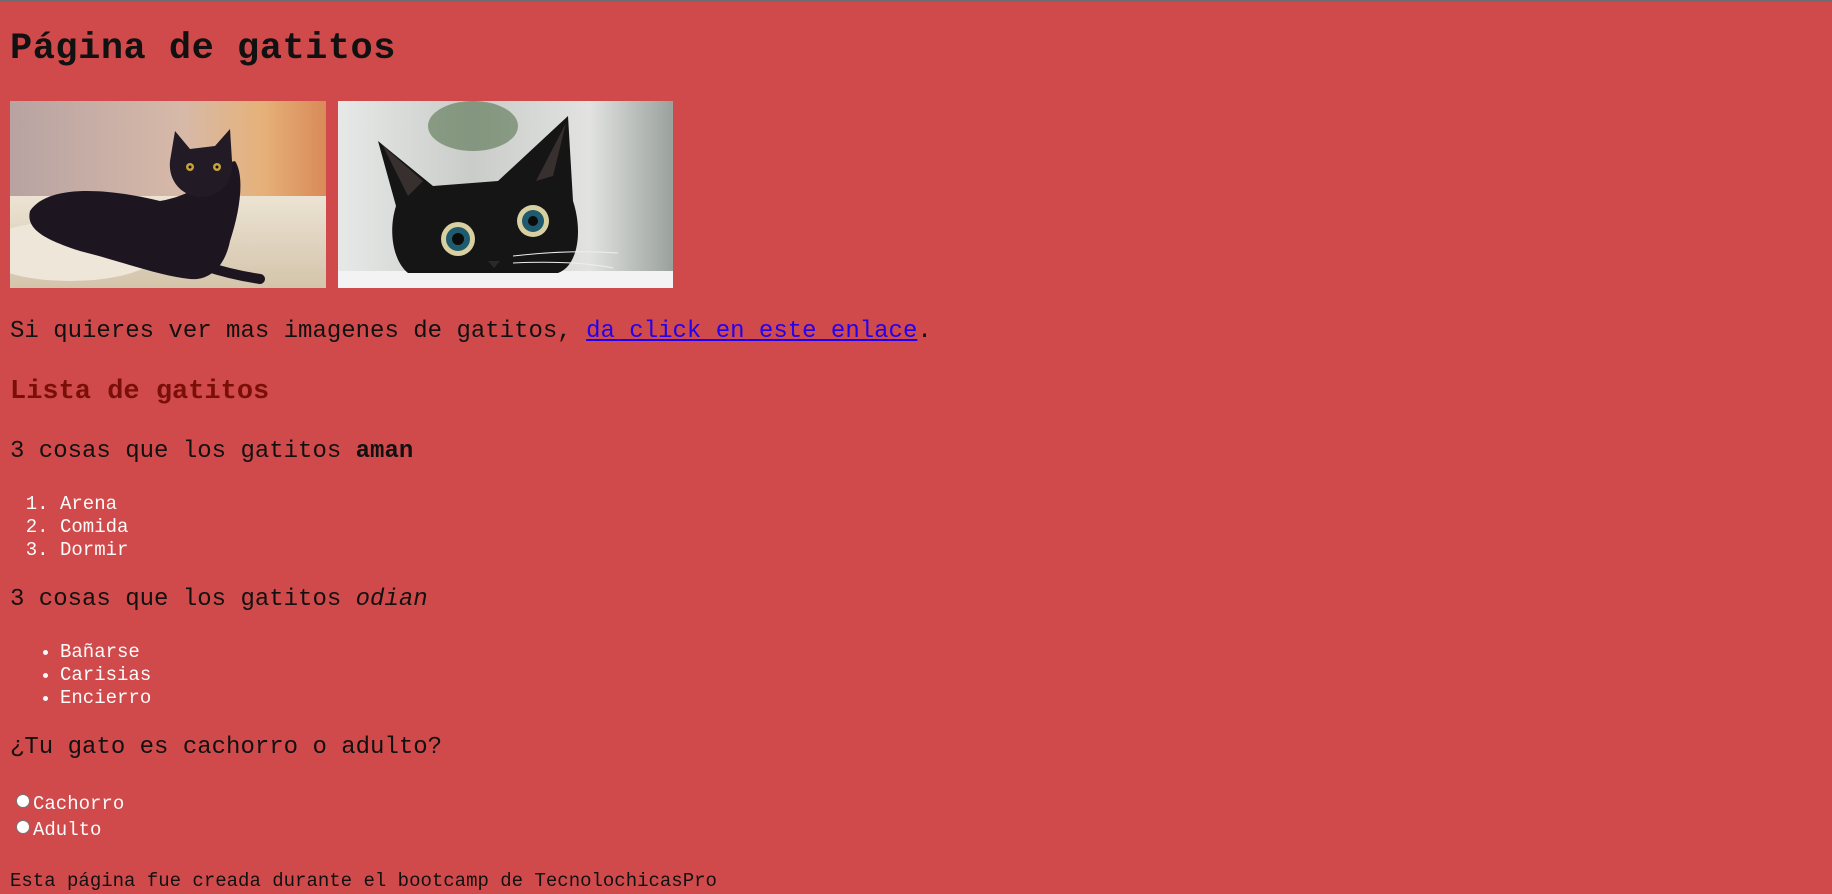 The height and width of the screenshot is (894, 1832). Describe the element at coordinates (140, 392) in the screenshot. I see `section-title: Lista de gatitos` at that location.